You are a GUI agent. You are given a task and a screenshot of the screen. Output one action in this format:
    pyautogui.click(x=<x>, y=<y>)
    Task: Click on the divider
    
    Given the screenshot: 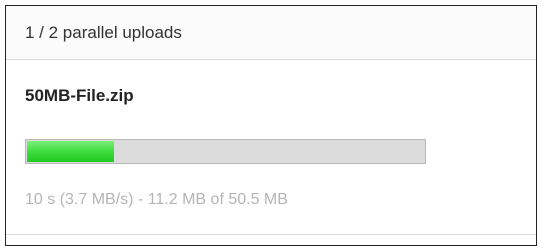 What is the action you would take?
    pyautogui.click(x=271, y=234)
    